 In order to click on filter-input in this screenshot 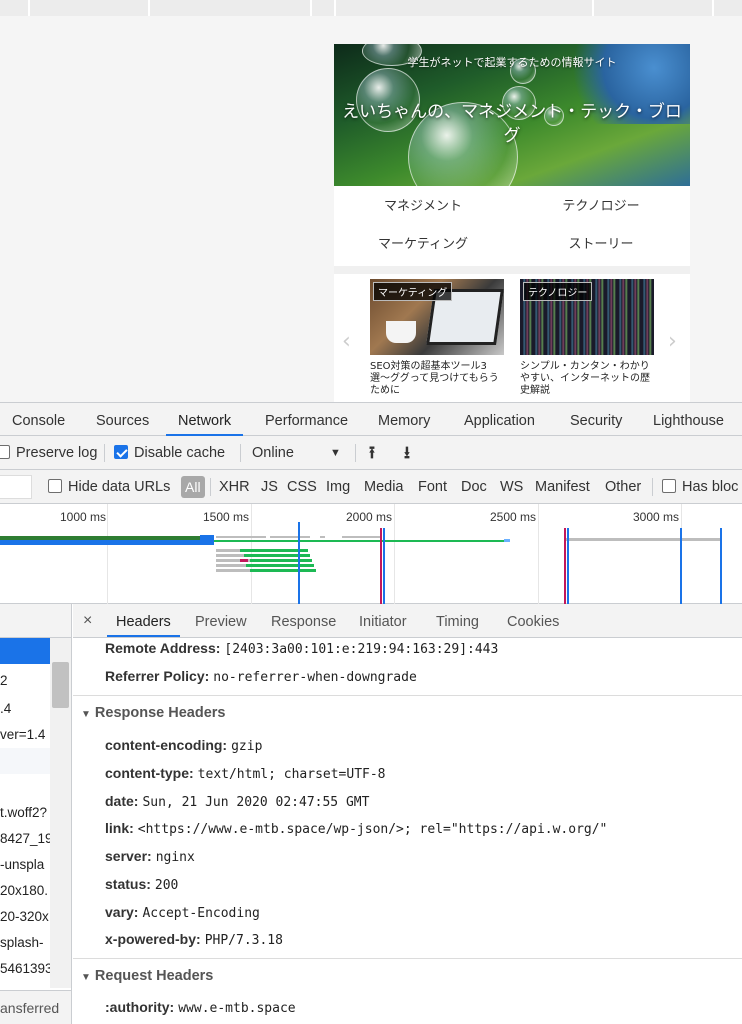, I will do `click(16, 487)`.